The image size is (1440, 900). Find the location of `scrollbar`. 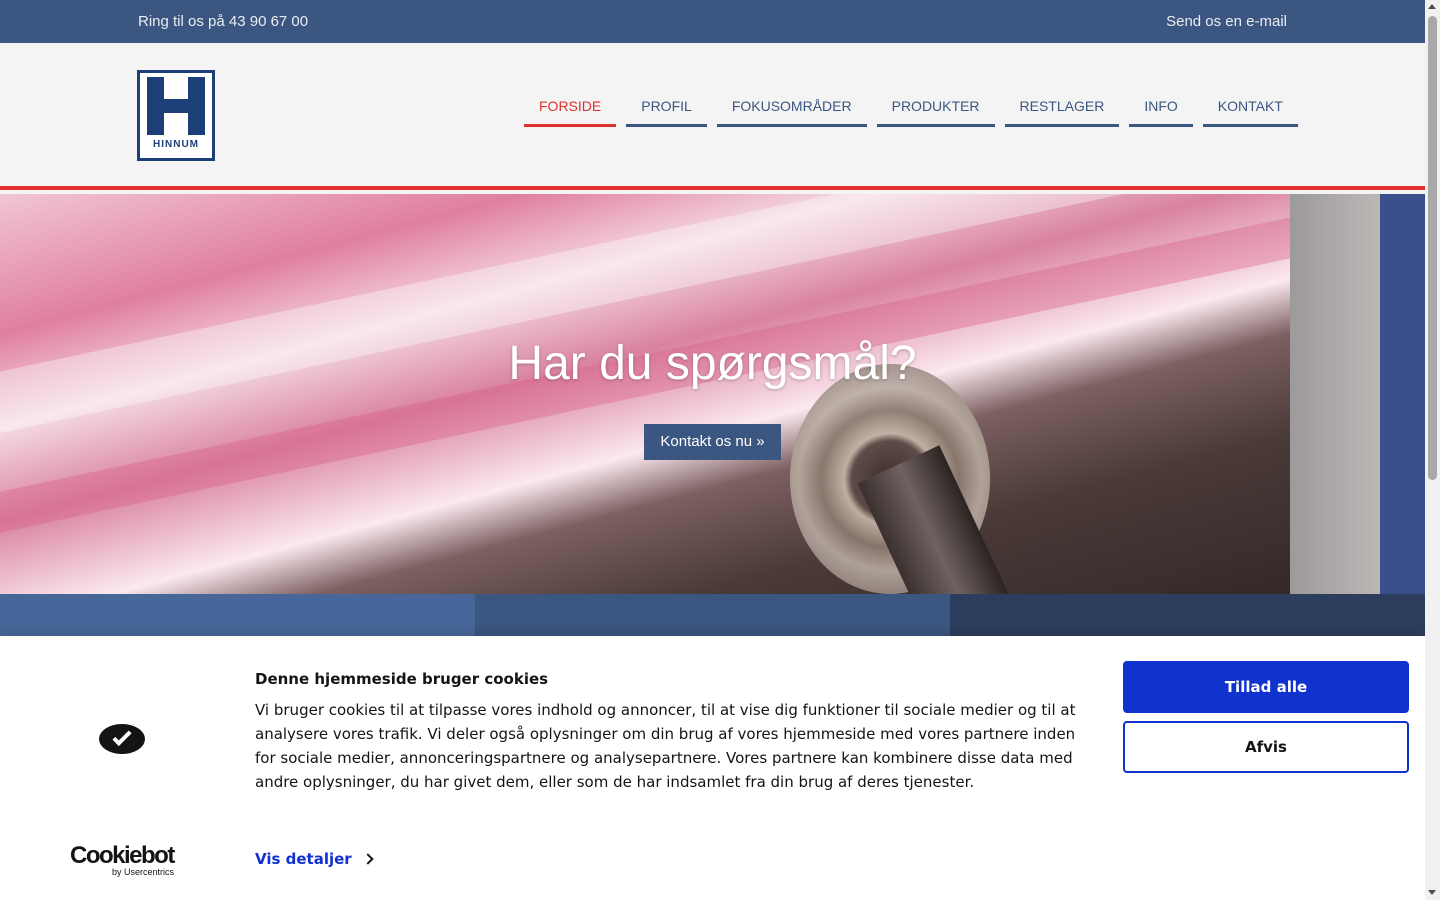

scrollbar is located at coordinates (1432, 450).